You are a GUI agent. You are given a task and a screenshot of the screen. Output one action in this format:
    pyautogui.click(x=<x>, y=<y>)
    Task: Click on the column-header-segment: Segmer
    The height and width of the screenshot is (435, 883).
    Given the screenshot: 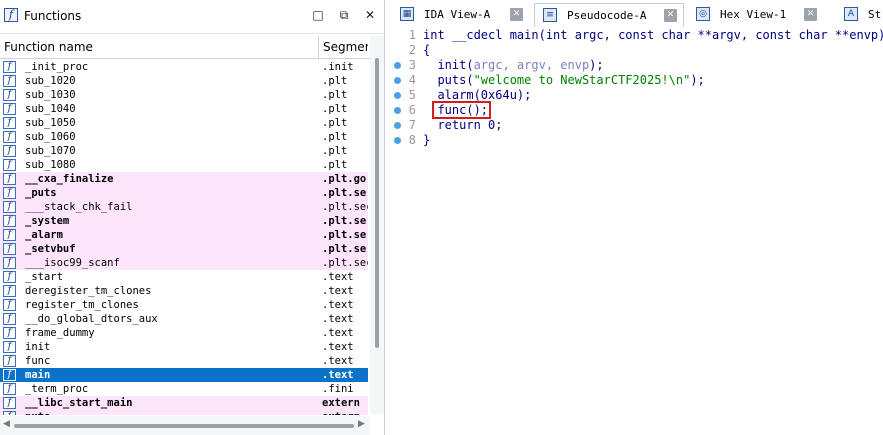 What is the action you would take?
    pyautogui.click(x=345, y=47)
    